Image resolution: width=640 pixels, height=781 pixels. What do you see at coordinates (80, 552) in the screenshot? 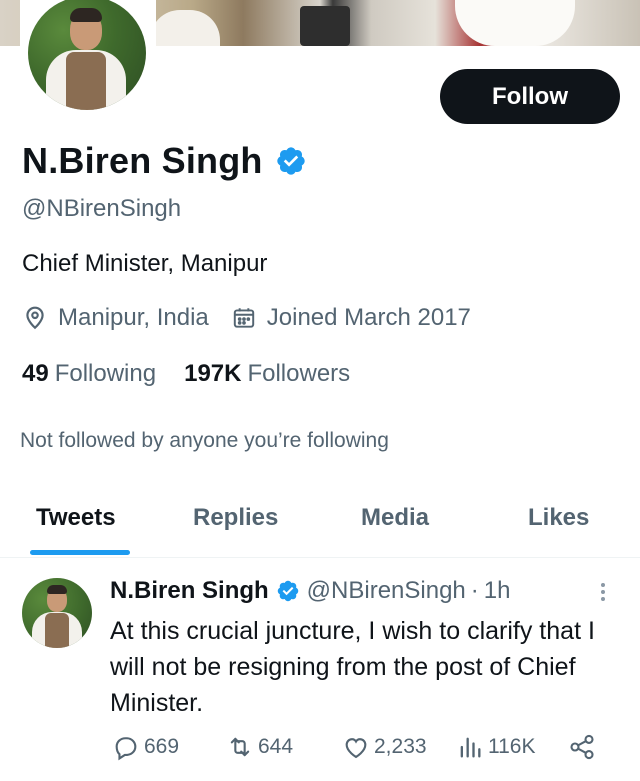
I see `active-tab-indicator` at bounding box center [80, 552].